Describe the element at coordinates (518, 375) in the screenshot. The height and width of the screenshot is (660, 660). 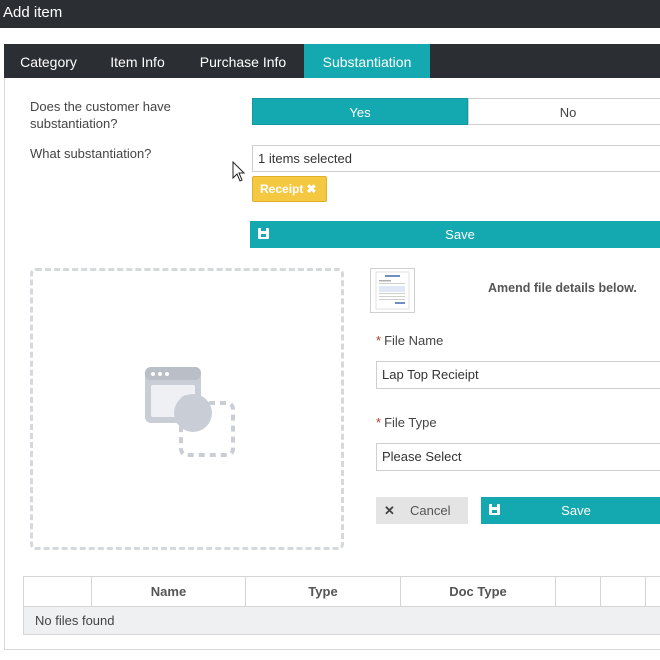
I see `file-name-input: Lap Top Recieipt` at that location.